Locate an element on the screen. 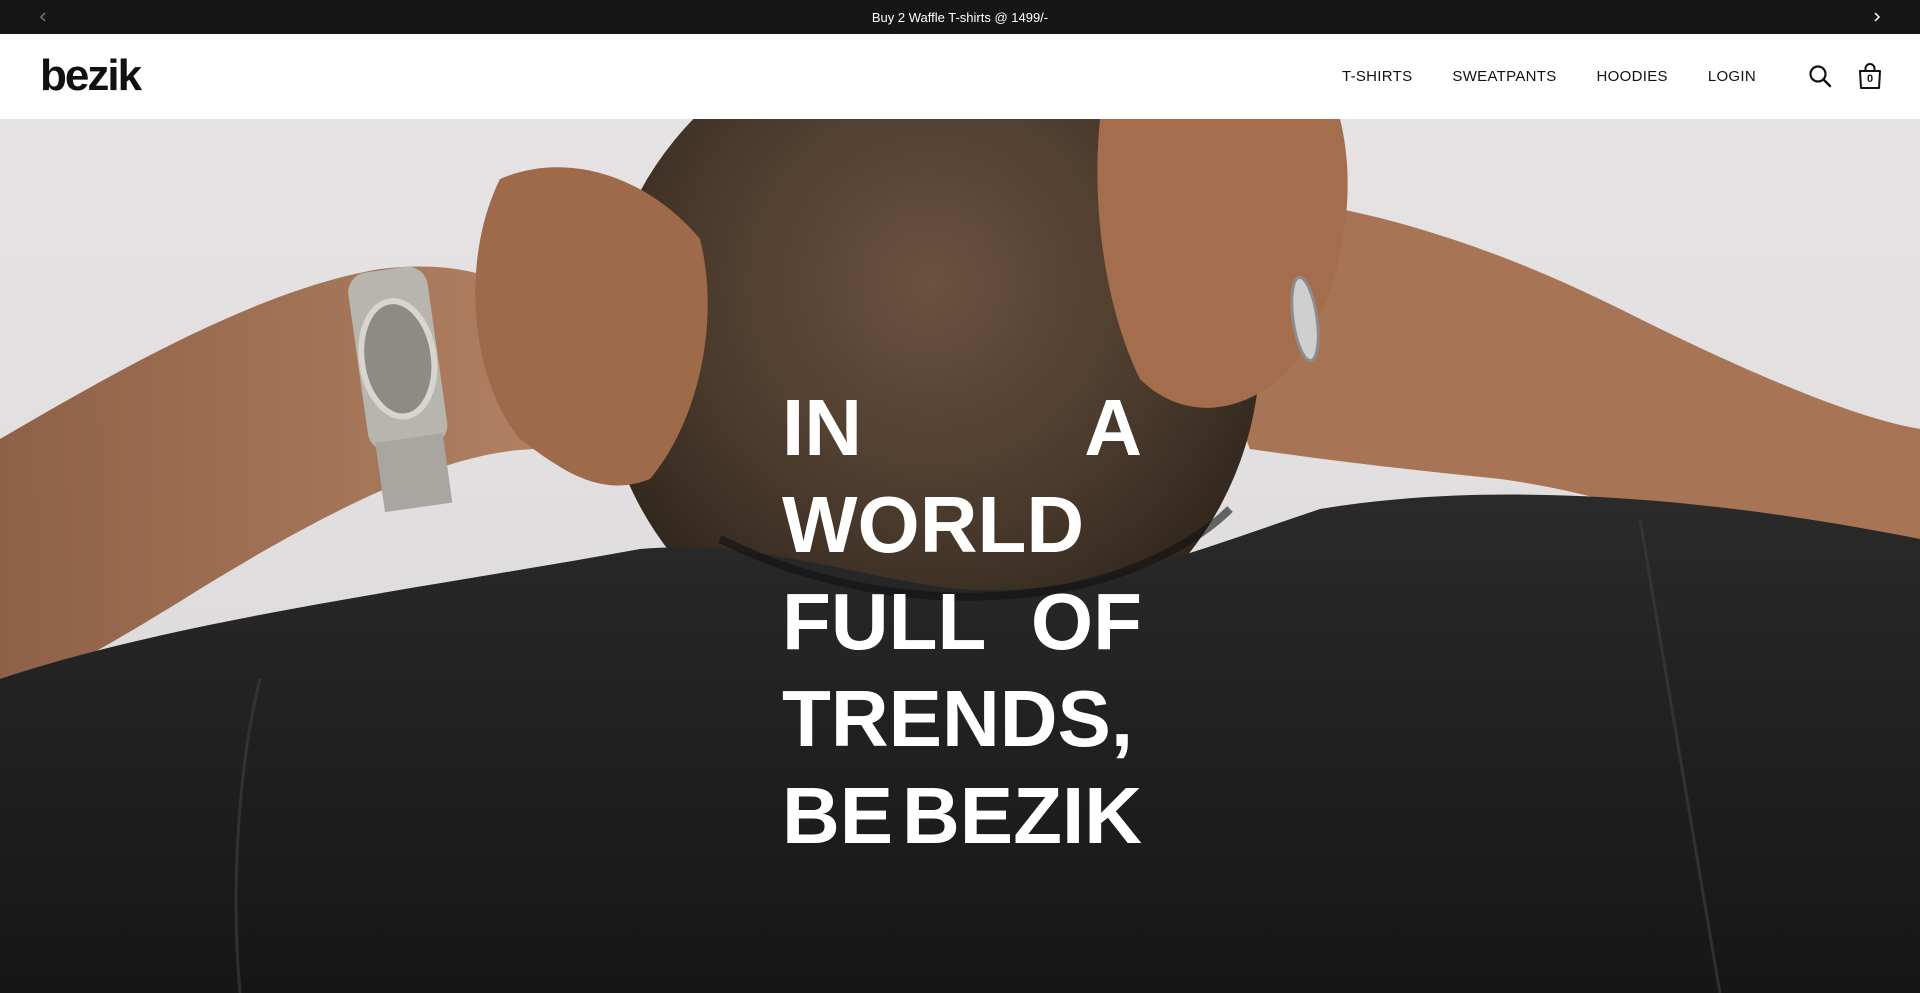 This screenshot has width=1920, height=993. nav-item-t-shirts: T-SHIRTS is located at coordinates (1377, 76).